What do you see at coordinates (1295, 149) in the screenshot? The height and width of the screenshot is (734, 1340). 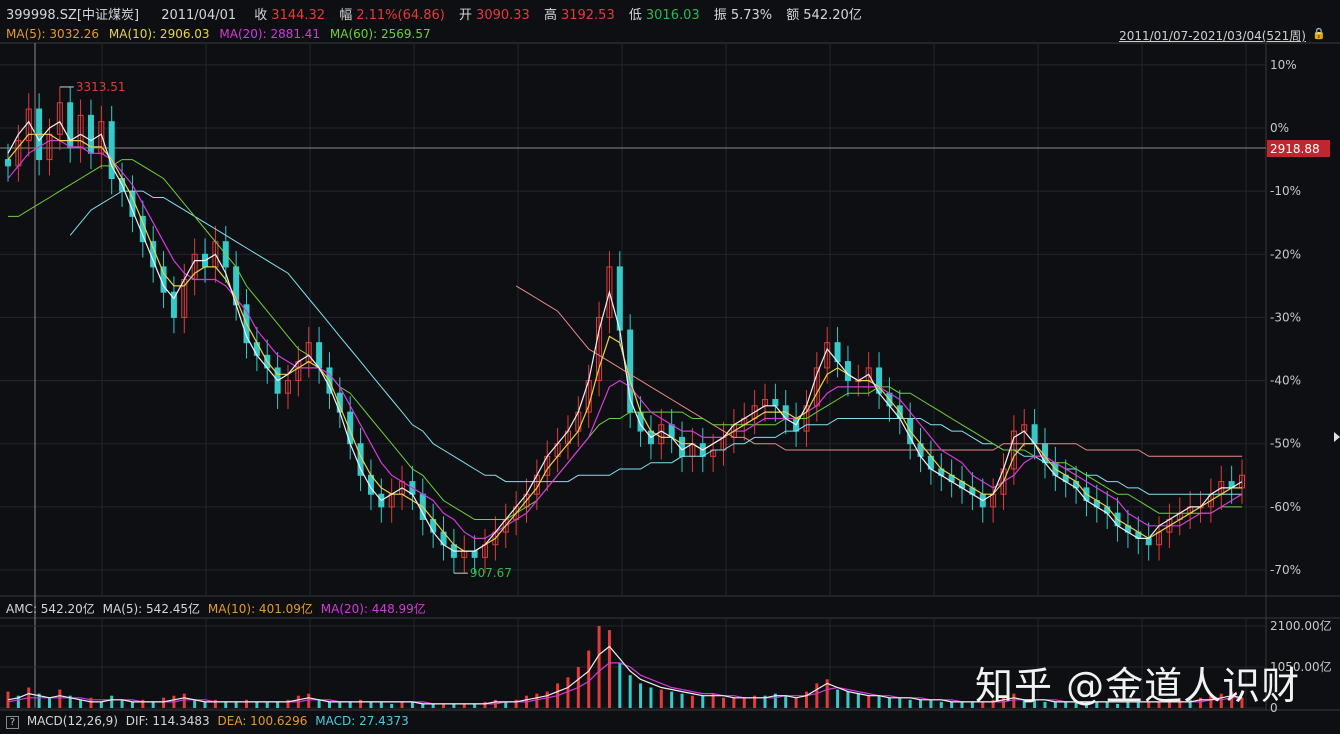 I see `current-price-label: 2918.88` at bounding box center [1295, 149].